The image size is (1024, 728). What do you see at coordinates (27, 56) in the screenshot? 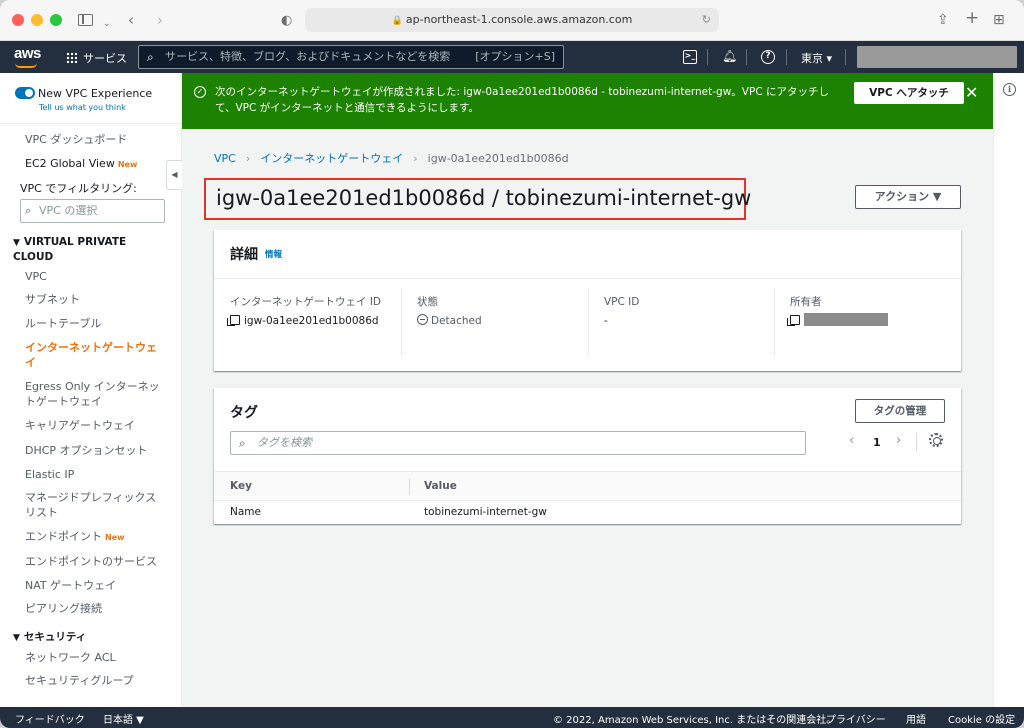
I see `aws-logo: aws` at bounding box center [27, 56].